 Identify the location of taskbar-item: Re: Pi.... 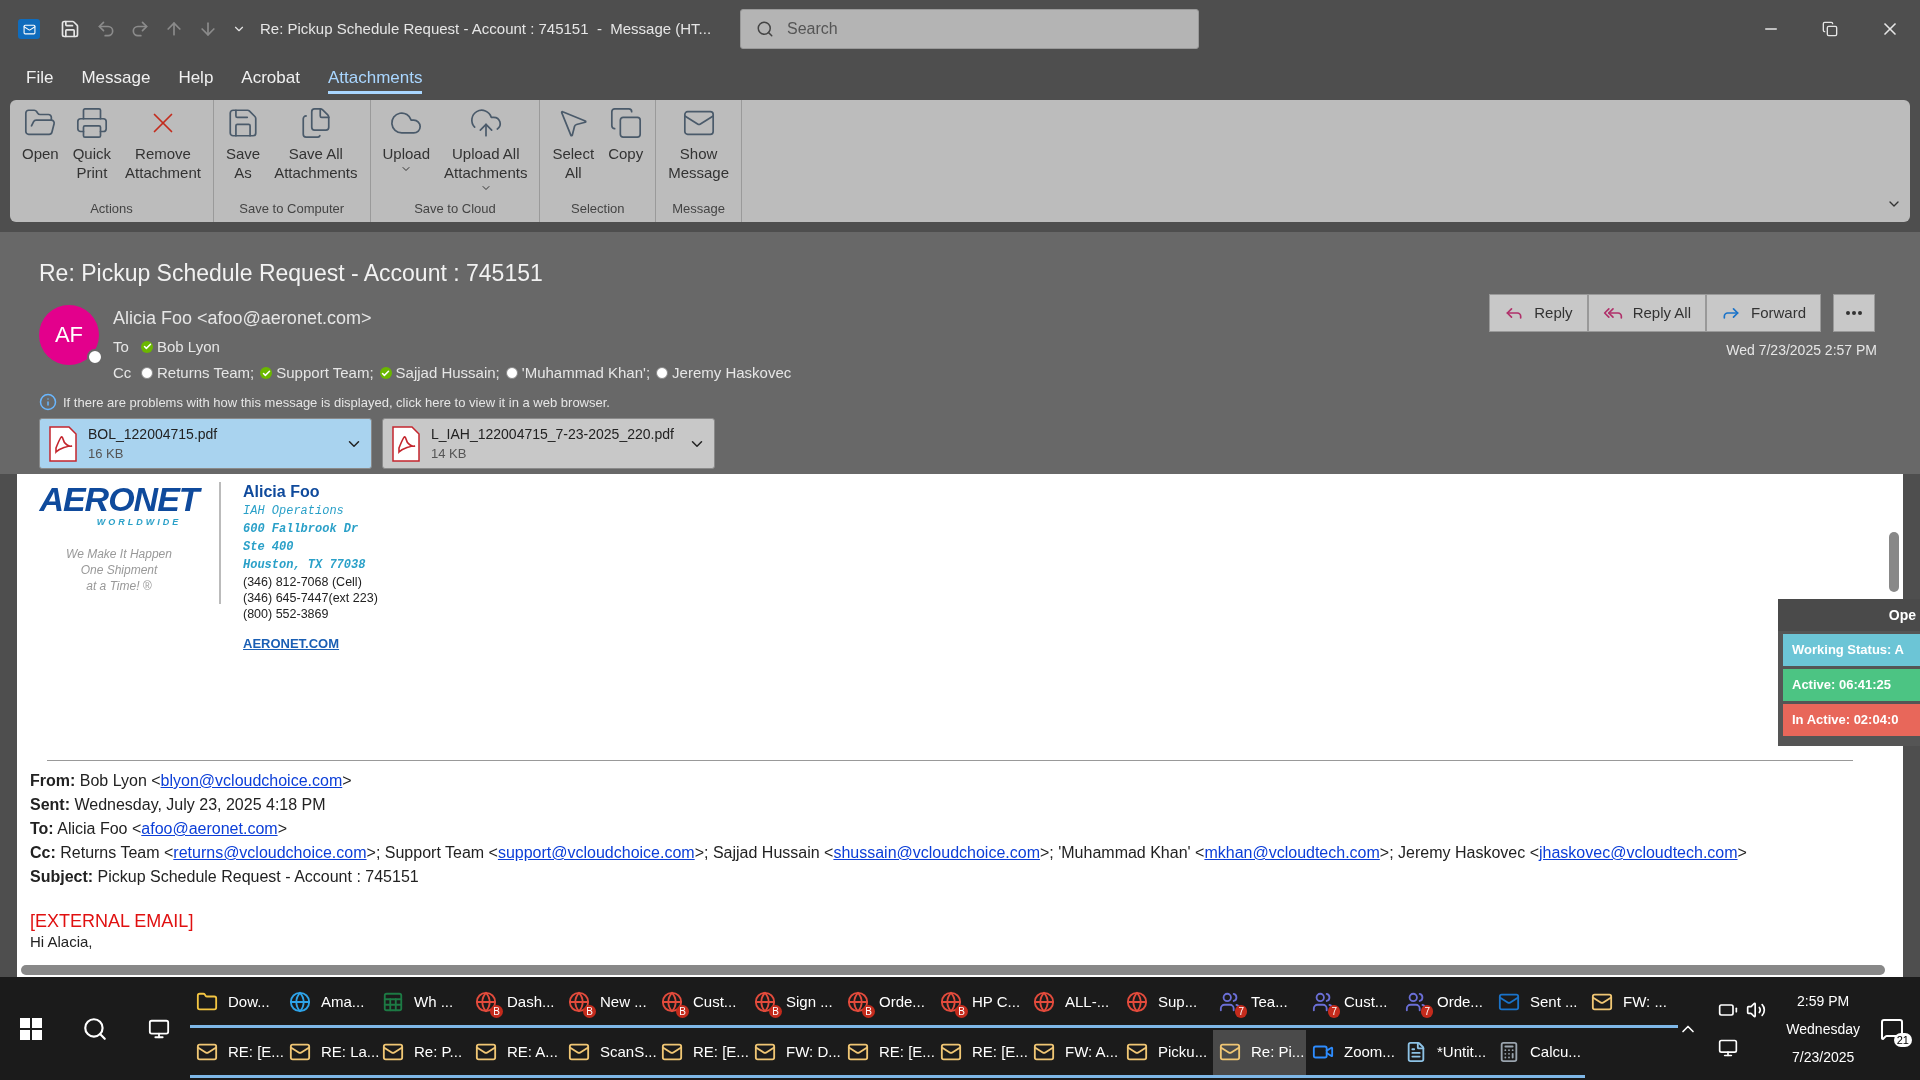
(1259, 1053).